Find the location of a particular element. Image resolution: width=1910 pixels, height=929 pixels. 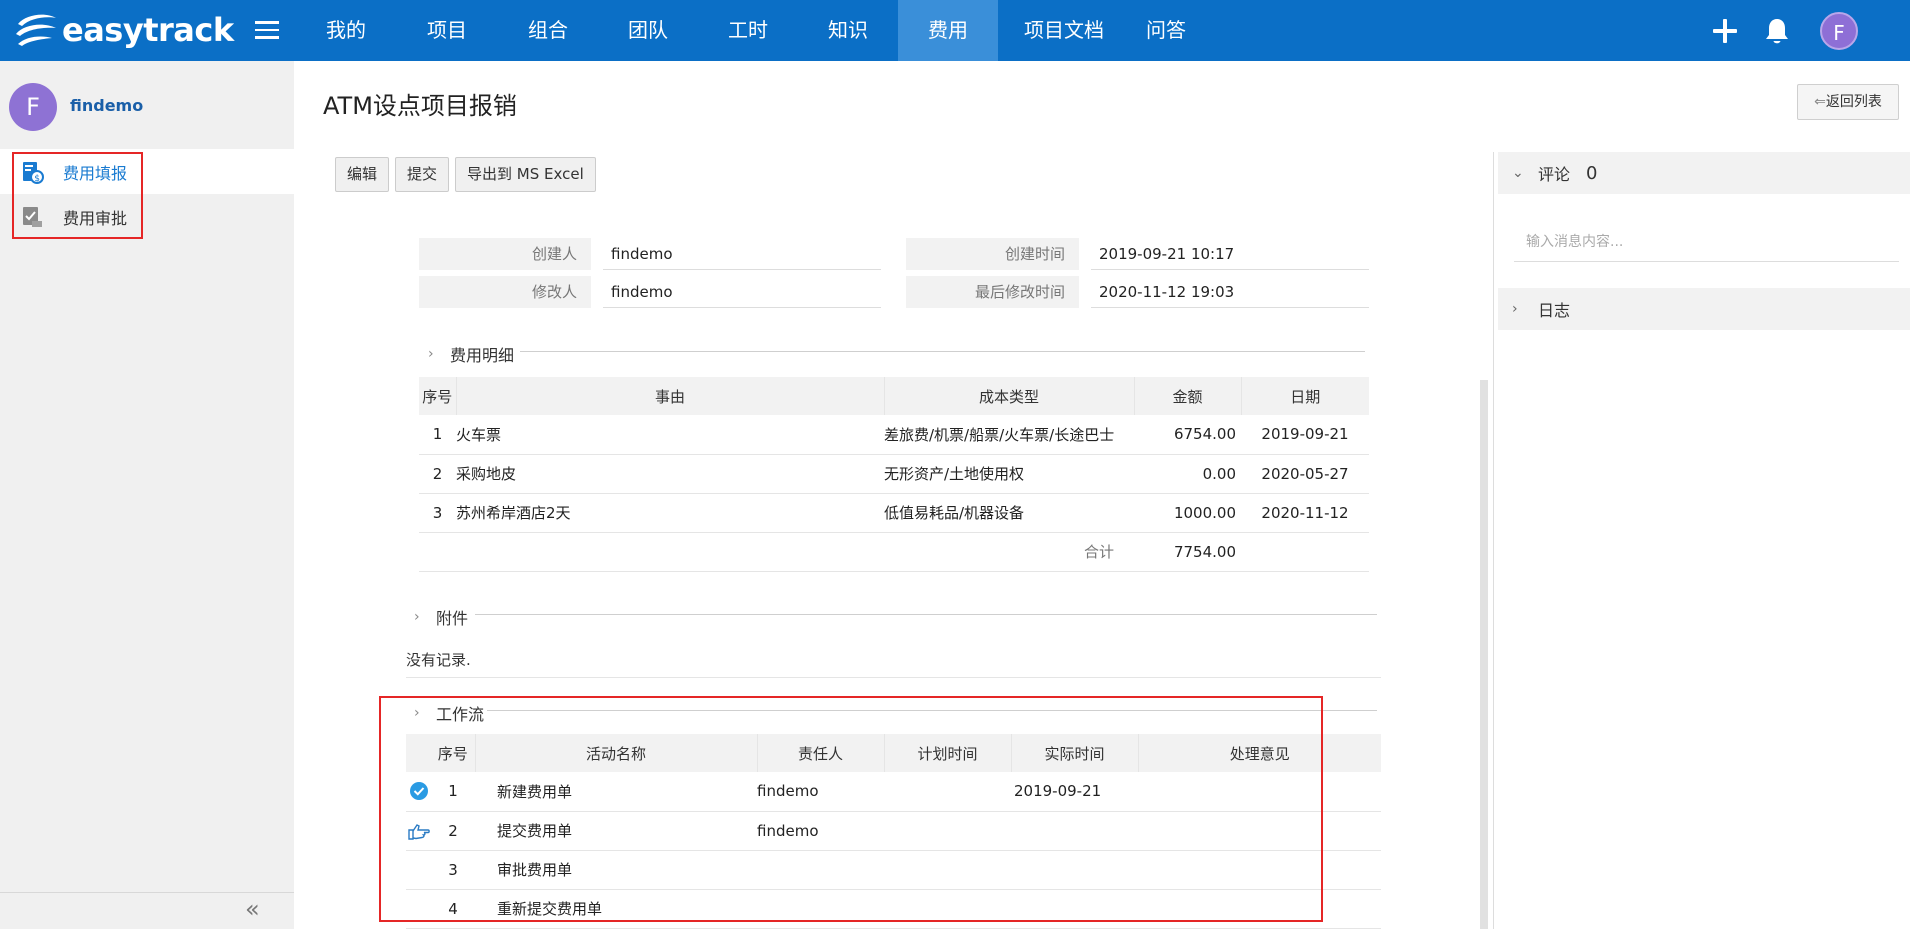

column-header: 金额 is located at coordinates (1188, 396).